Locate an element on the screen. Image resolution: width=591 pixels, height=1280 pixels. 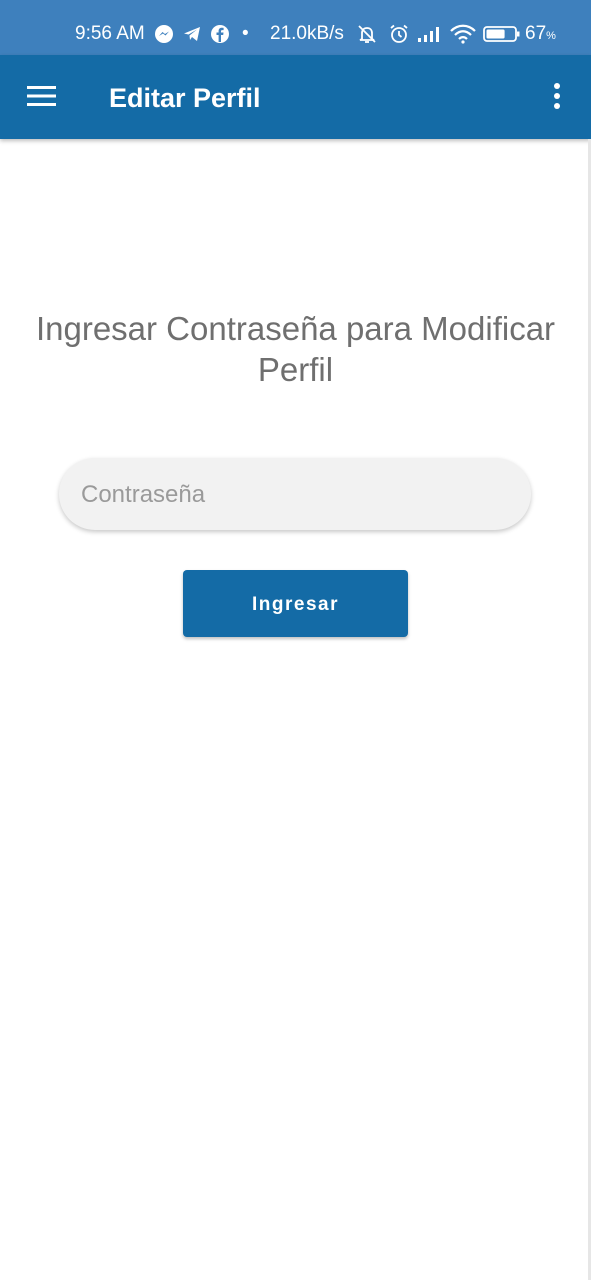
password-field is located at coordinates (295, 495).